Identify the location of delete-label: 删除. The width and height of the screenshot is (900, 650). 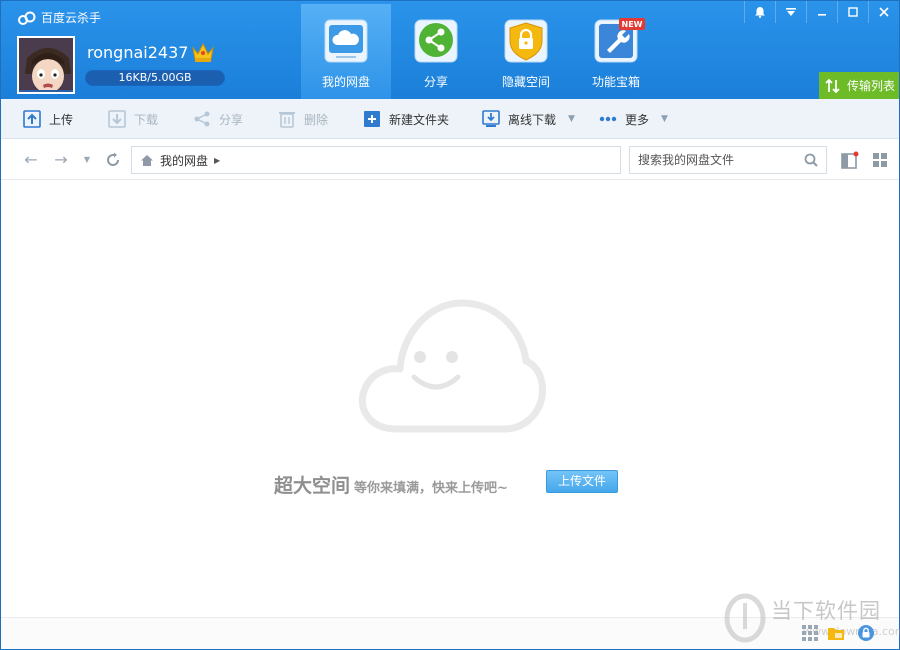
(316, 119).